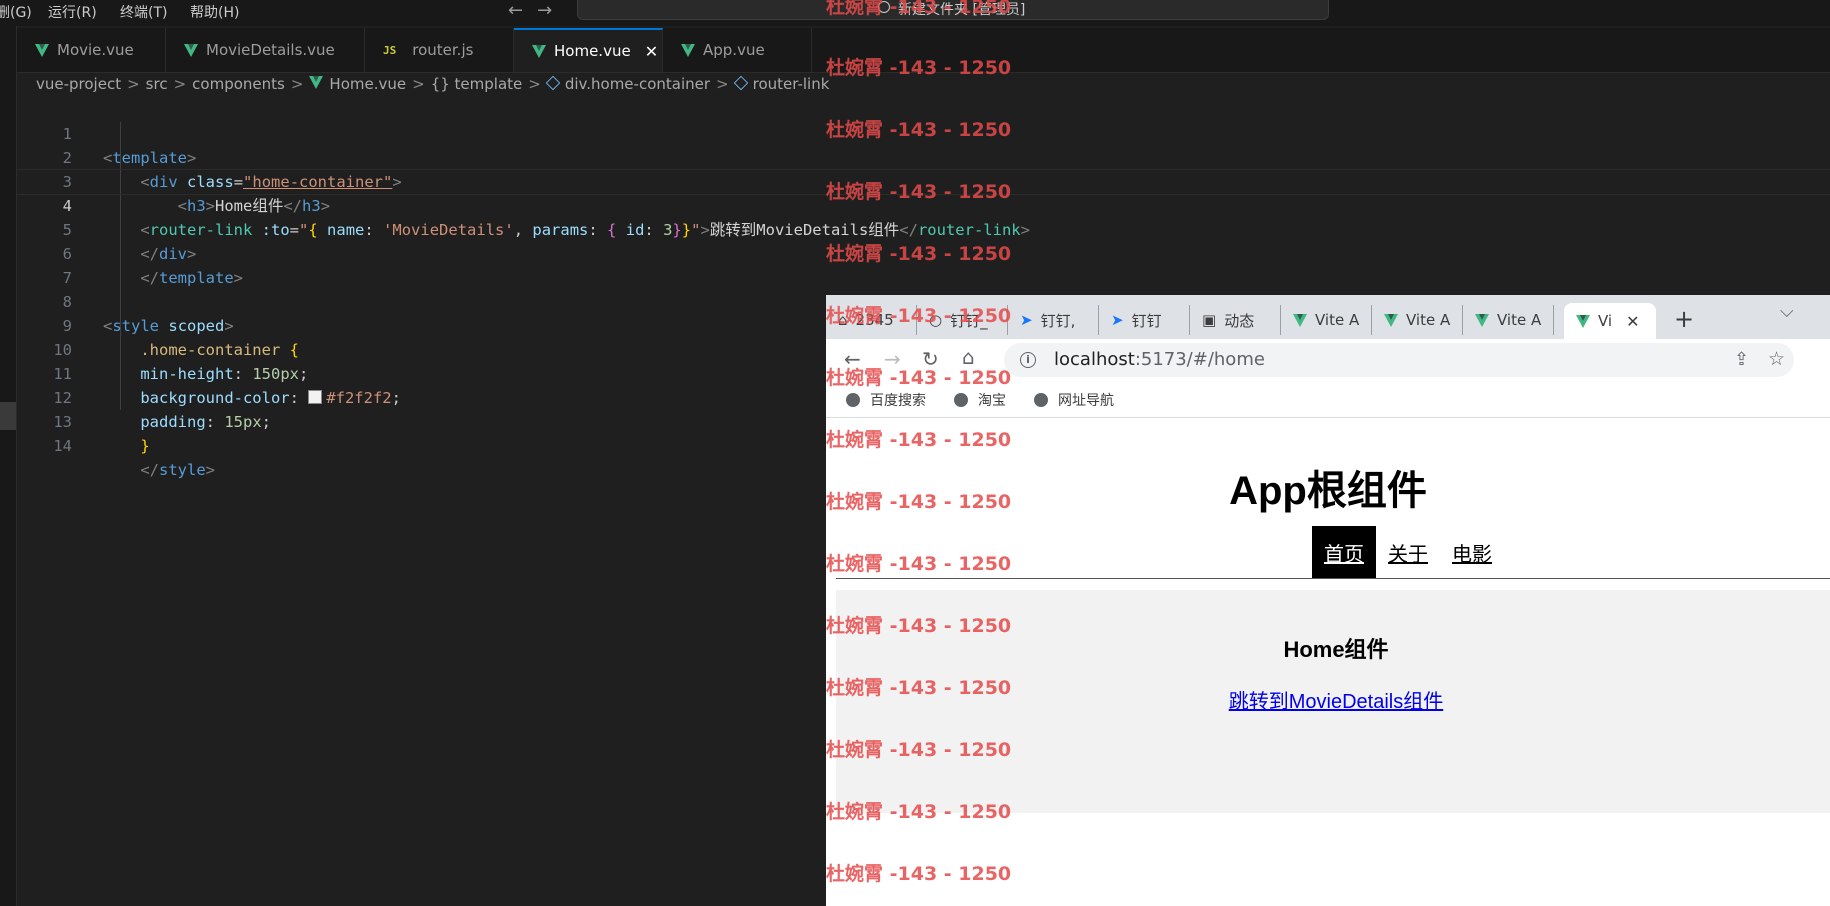 The width and height of the screenshot is (1830, 906). Describe the element at coordinates (1333, 578) in the screenshot. I see `divider` at that location.